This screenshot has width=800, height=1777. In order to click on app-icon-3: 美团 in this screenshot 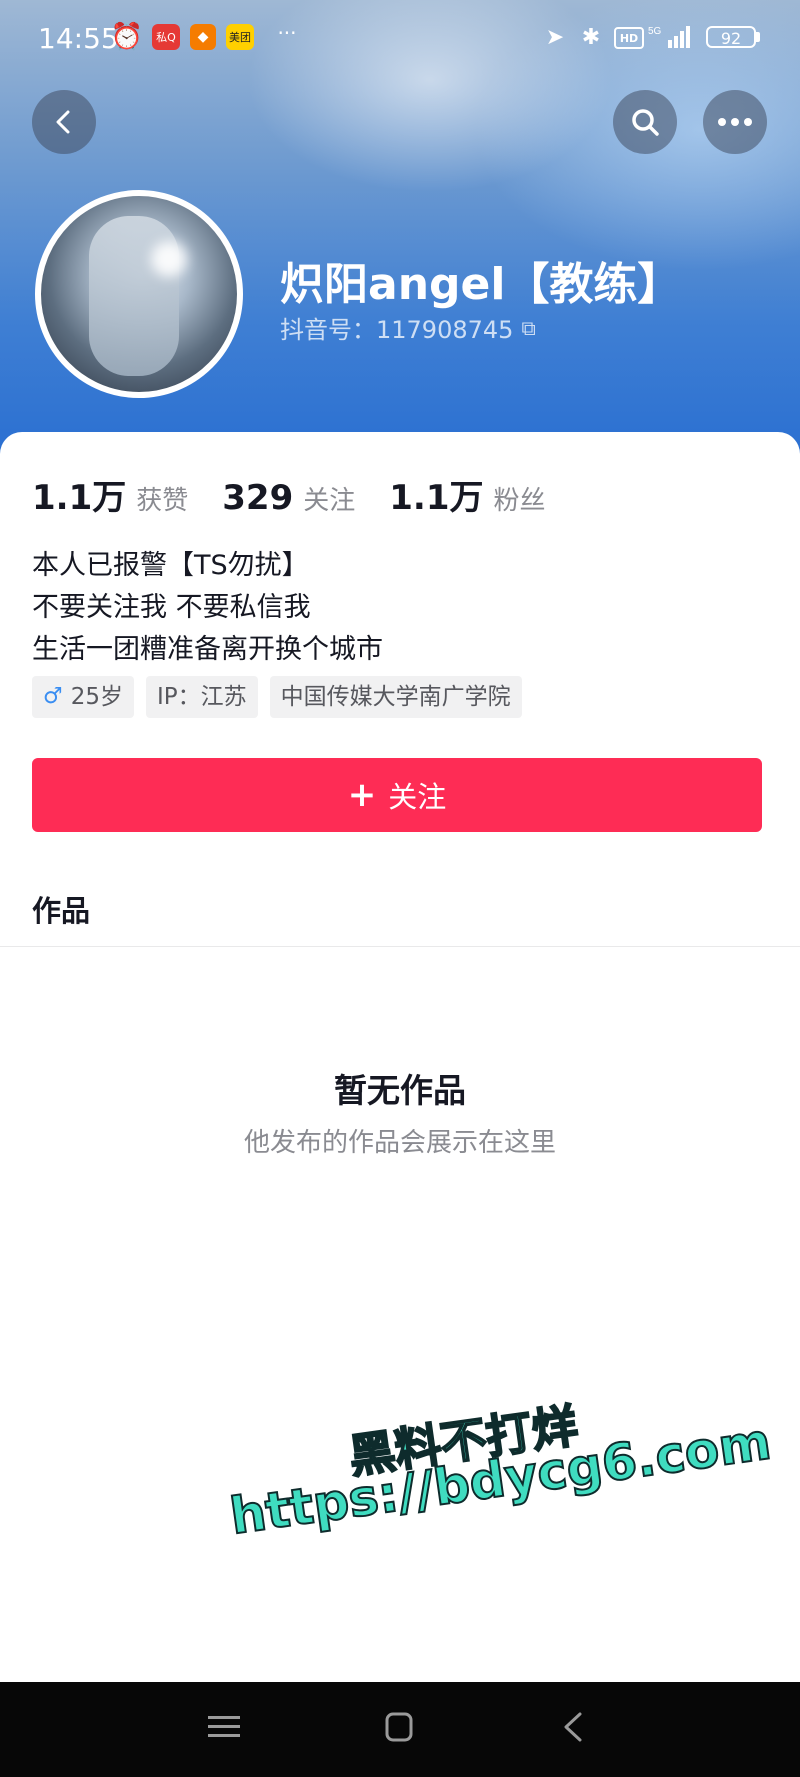, I will do `click(240, 37)`.